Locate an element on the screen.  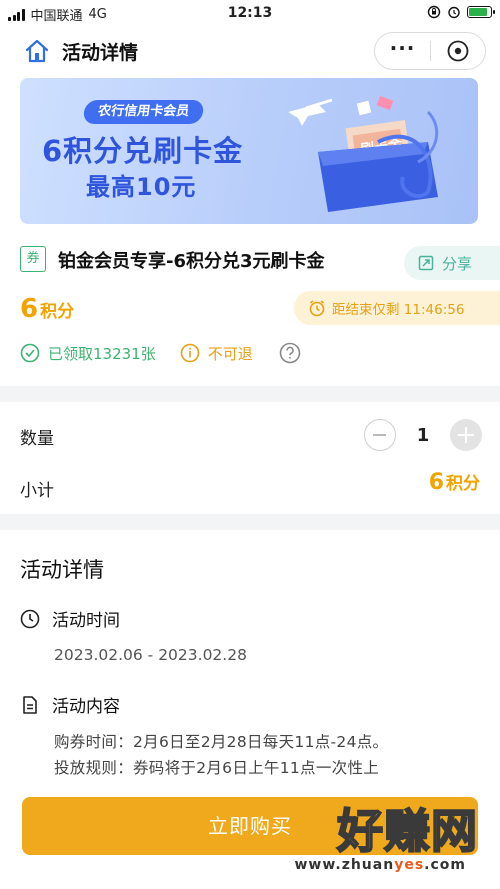
share-button: 分享 is located at coordinates (452, 263).